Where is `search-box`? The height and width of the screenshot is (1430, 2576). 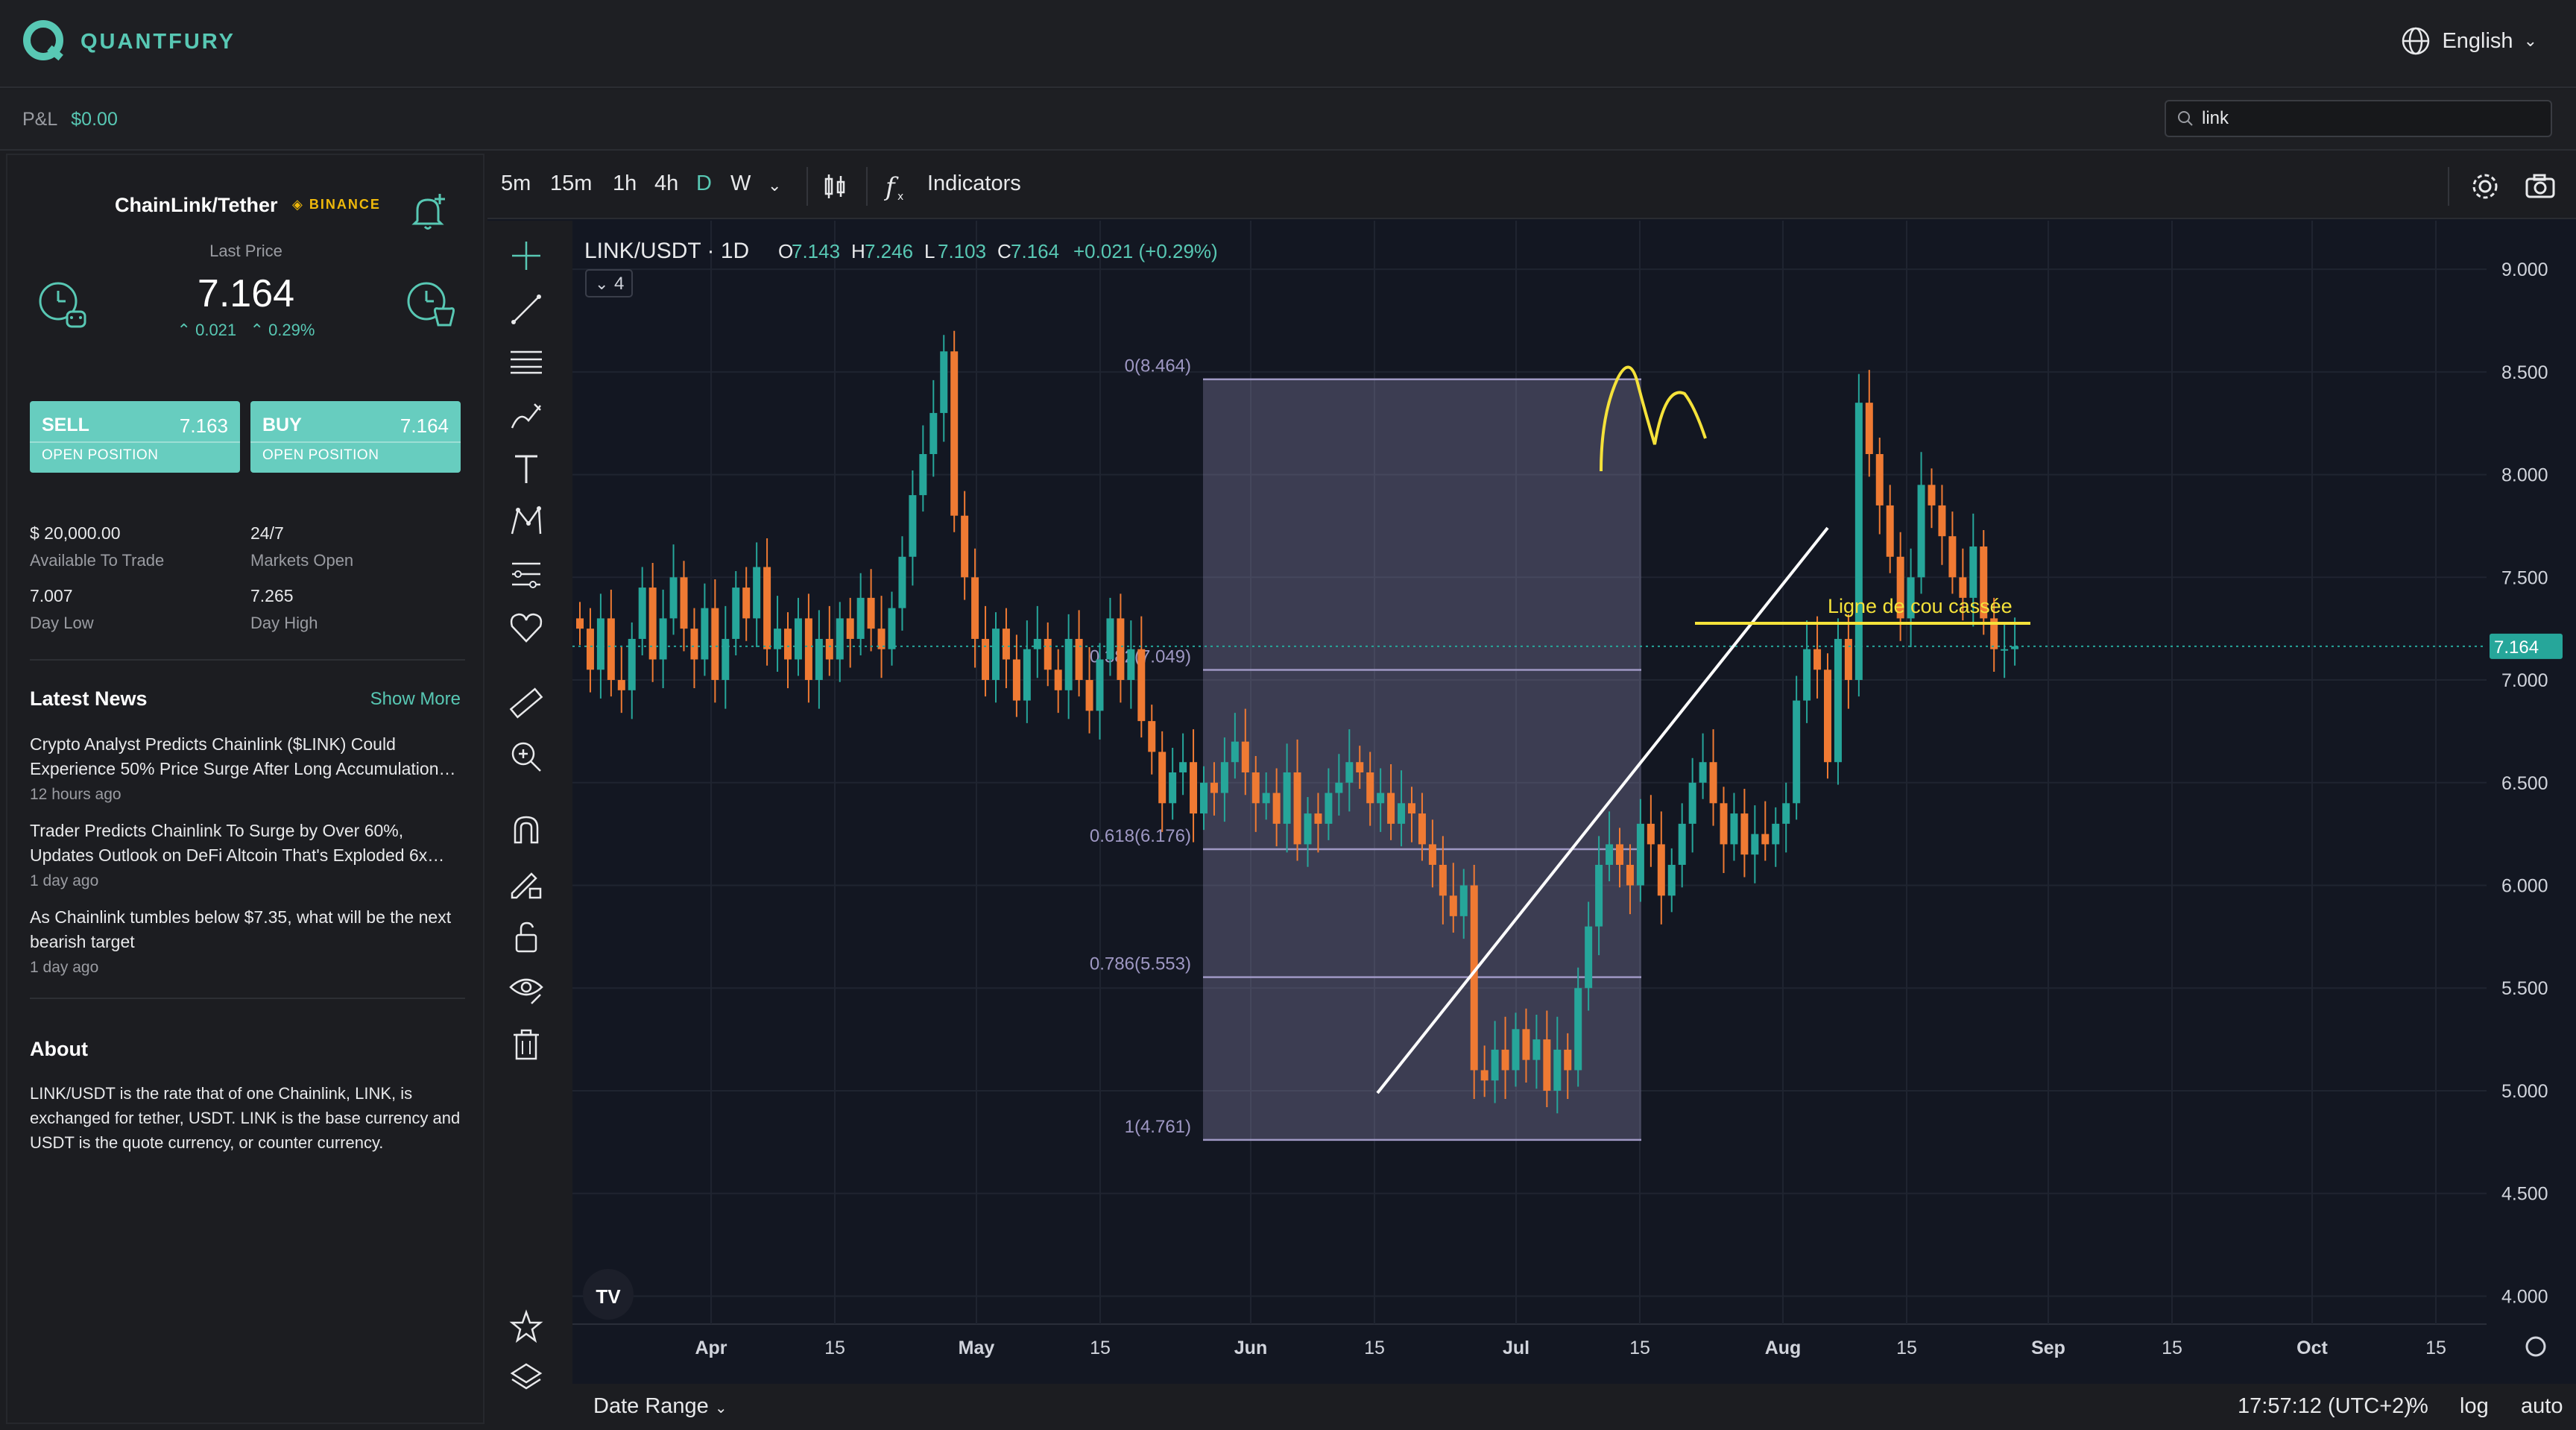
search-box is located at coordinates (2358, 118).